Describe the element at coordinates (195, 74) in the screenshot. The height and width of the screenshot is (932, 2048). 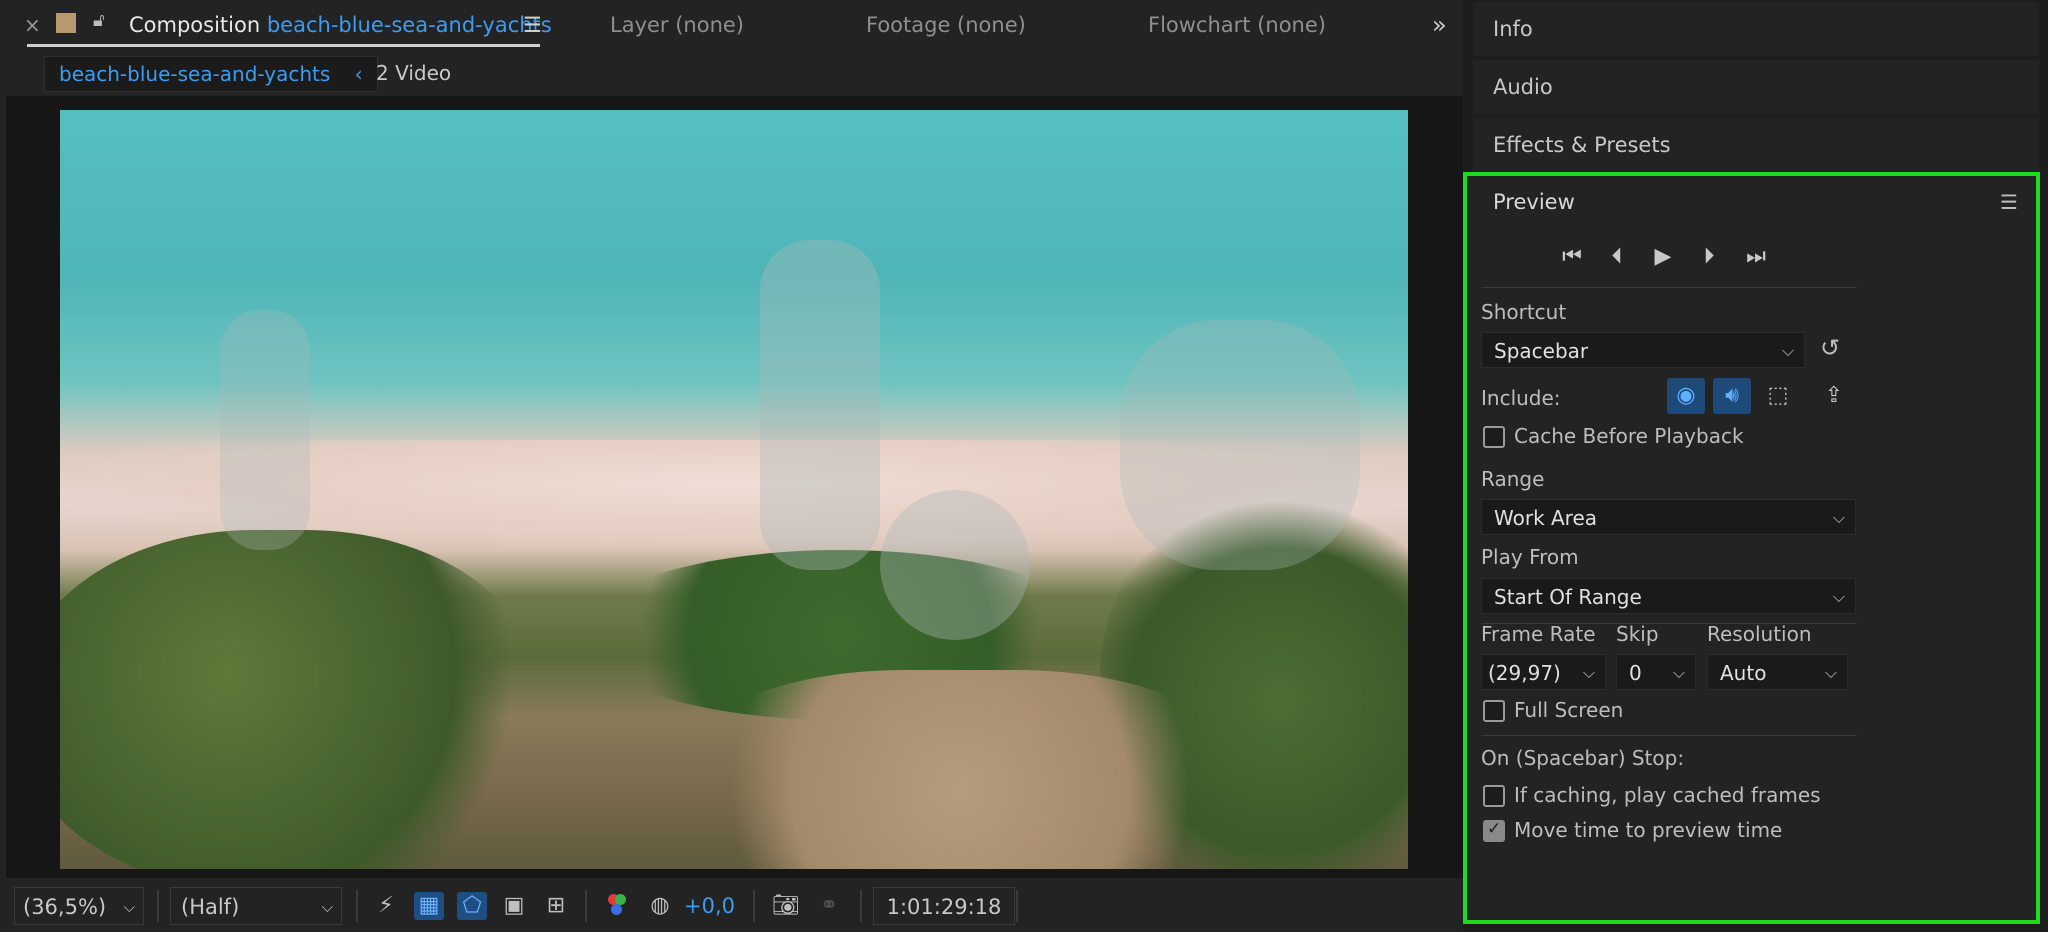
I see `breadcrumb-current: beach-blue-sea-and-yachts` at that location.